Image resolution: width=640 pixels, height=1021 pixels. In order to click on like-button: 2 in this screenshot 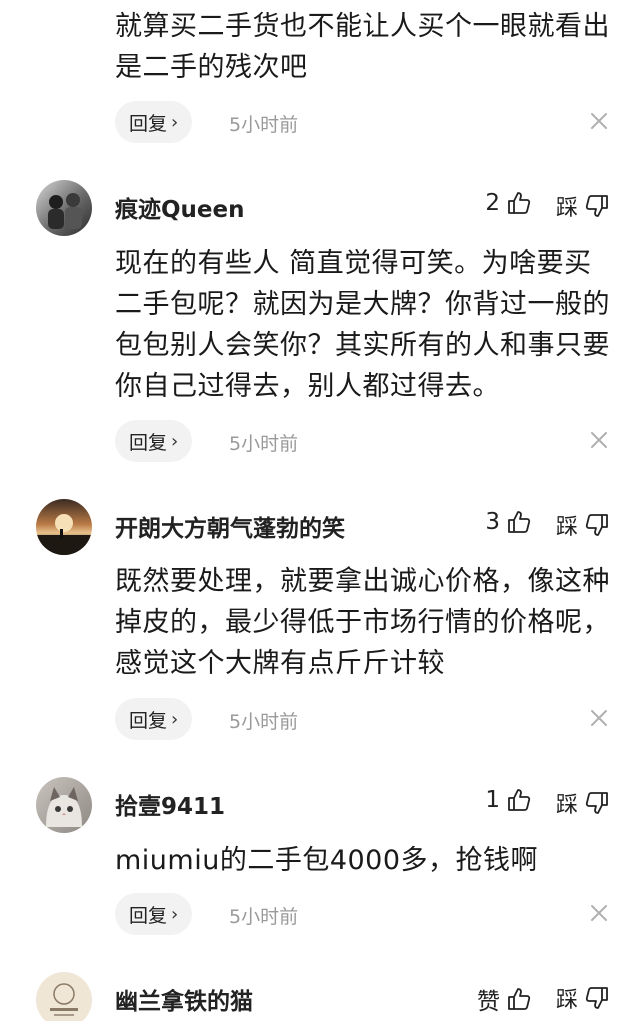, I will do `click(508, 203)`.